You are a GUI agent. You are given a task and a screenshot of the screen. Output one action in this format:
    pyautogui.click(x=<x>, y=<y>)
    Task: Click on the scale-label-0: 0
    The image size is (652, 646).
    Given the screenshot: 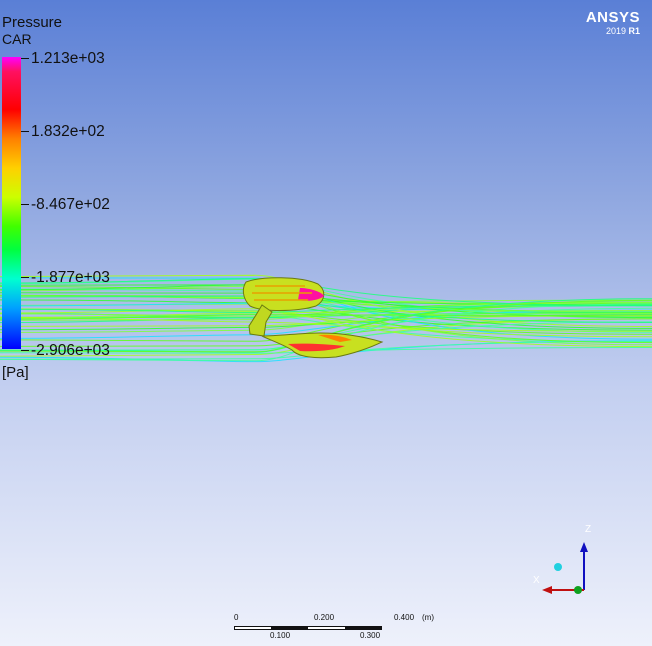 What is the action you would take?
    pyautogui.click(x=236, y=617)
    